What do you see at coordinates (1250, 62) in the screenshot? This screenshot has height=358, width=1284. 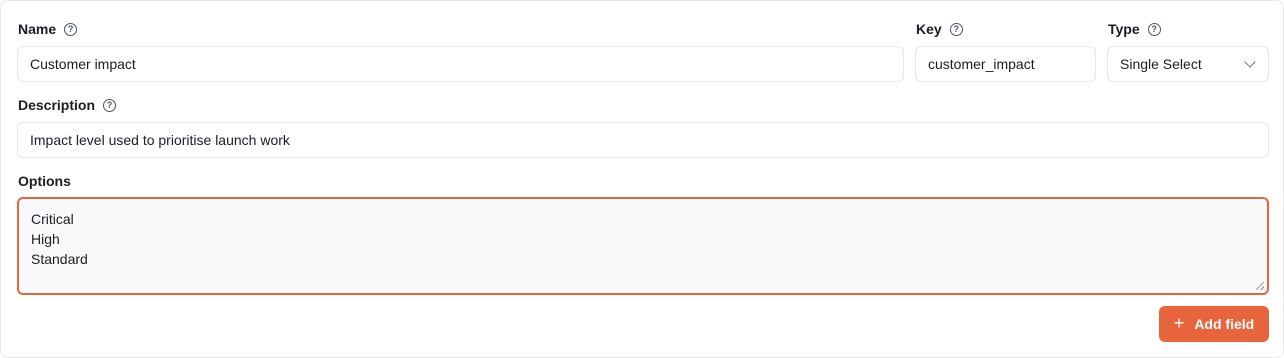 I see `chevron-down-icon` at bounding box center [1250, 62].